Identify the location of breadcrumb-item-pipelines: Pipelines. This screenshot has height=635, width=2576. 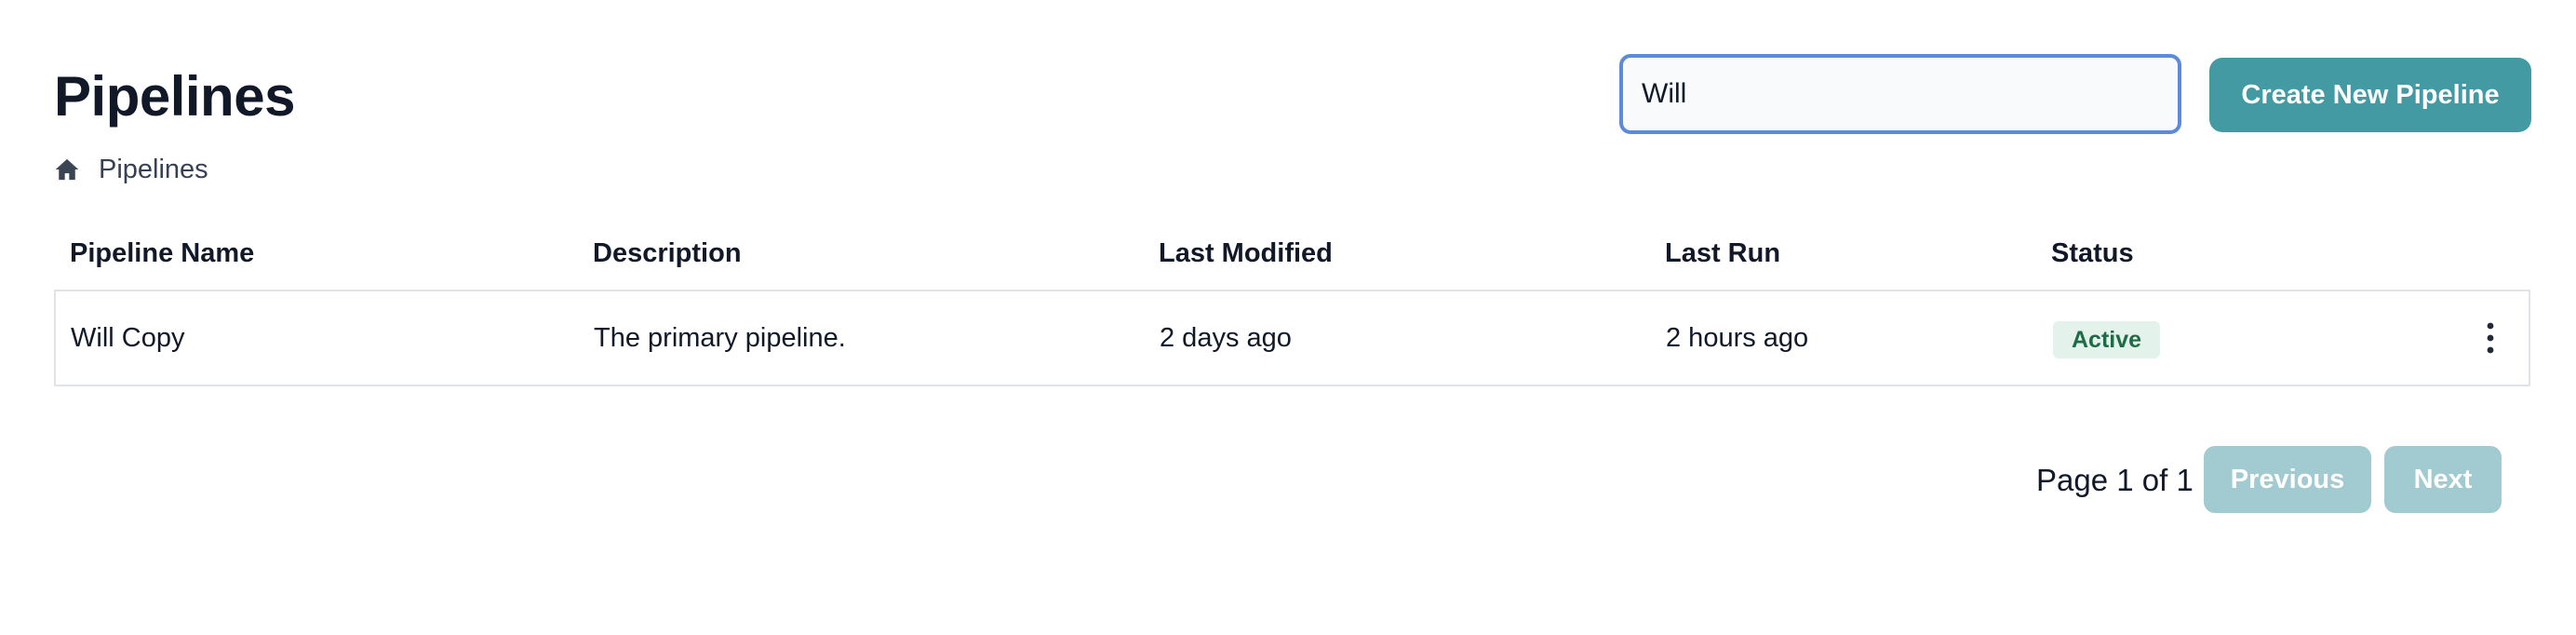
(153, 169).